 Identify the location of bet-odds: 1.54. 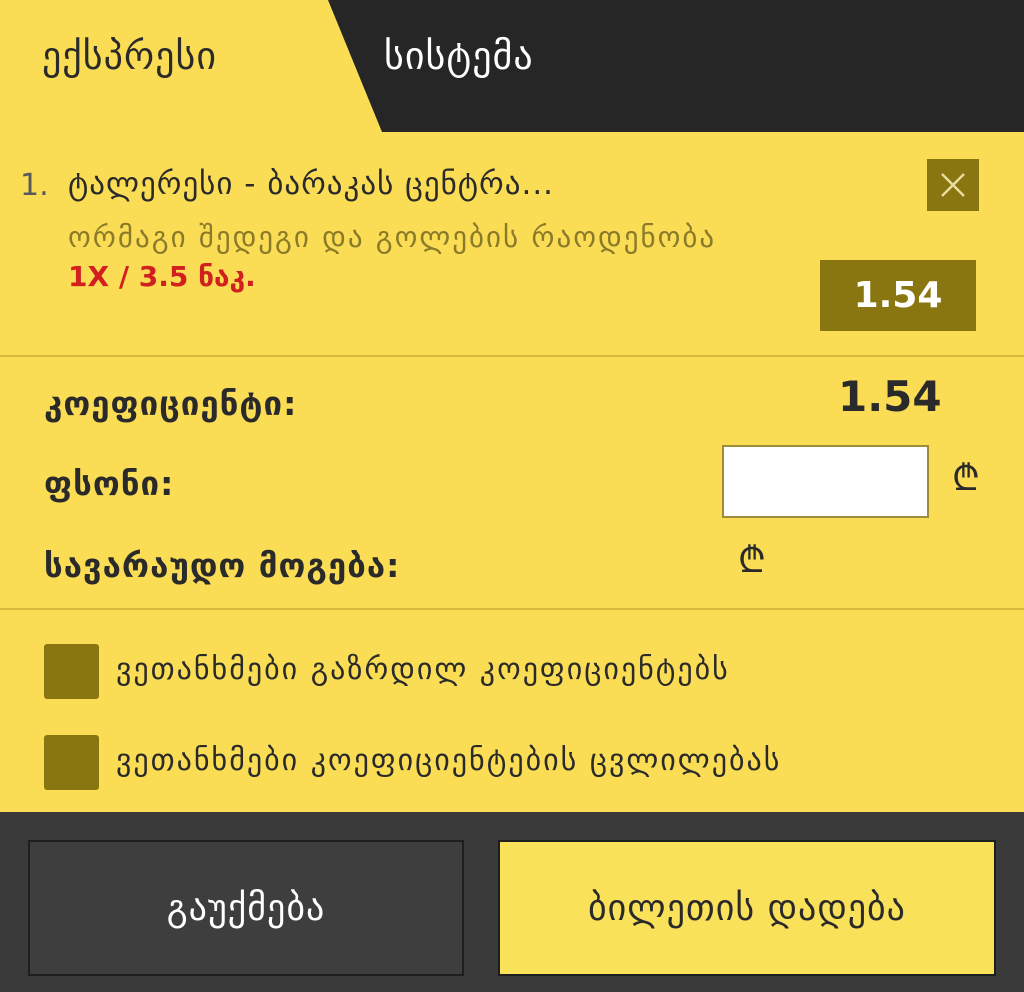
(898, 295).